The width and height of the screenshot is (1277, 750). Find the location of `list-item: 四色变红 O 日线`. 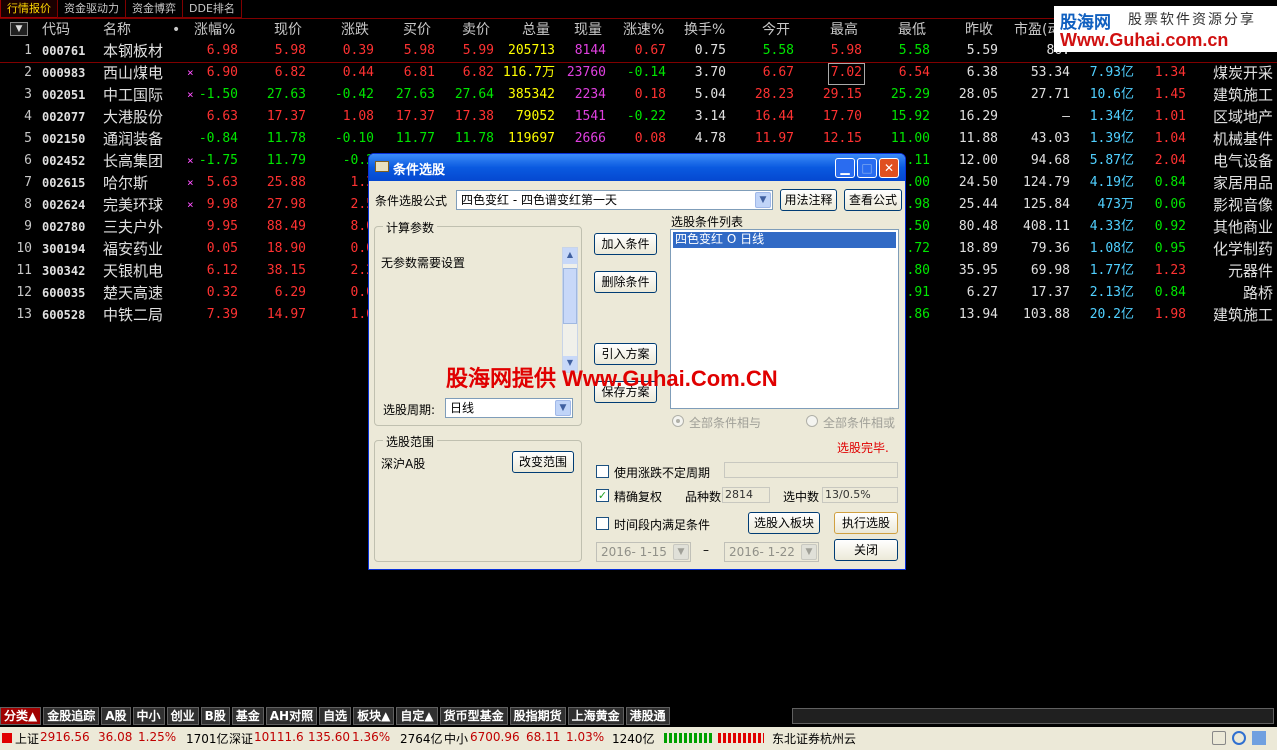

list-item: 四色变红 O 日线 is located at coordinates (784, 240).